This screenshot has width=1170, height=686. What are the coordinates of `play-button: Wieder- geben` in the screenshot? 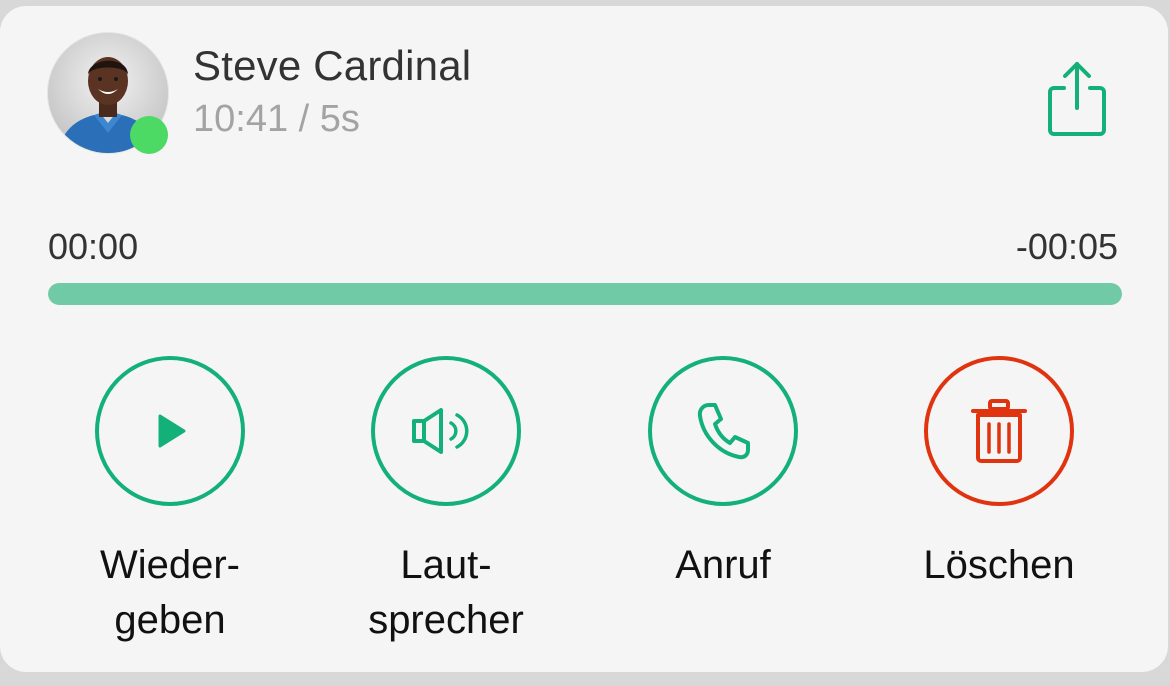 It's located at (170, 502).